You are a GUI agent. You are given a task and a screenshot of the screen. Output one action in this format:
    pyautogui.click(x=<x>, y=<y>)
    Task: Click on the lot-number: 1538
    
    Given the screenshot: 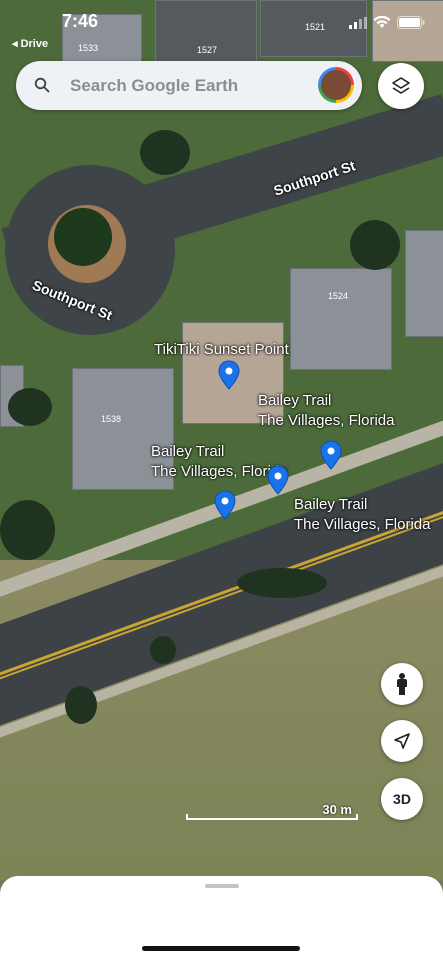 What is the action you would take?
    pyautogui.click(x=111, y=419)
    